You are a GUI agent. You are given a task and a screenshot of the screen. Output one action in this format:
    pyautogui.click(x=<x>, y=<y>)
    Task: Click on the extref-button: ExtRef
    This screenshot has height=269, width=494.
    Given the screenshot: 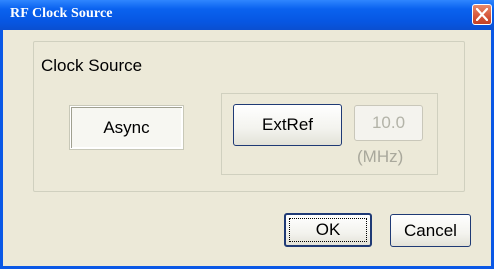 What is the action you would take?
    pyautogui.click(x=287, y=125)
    